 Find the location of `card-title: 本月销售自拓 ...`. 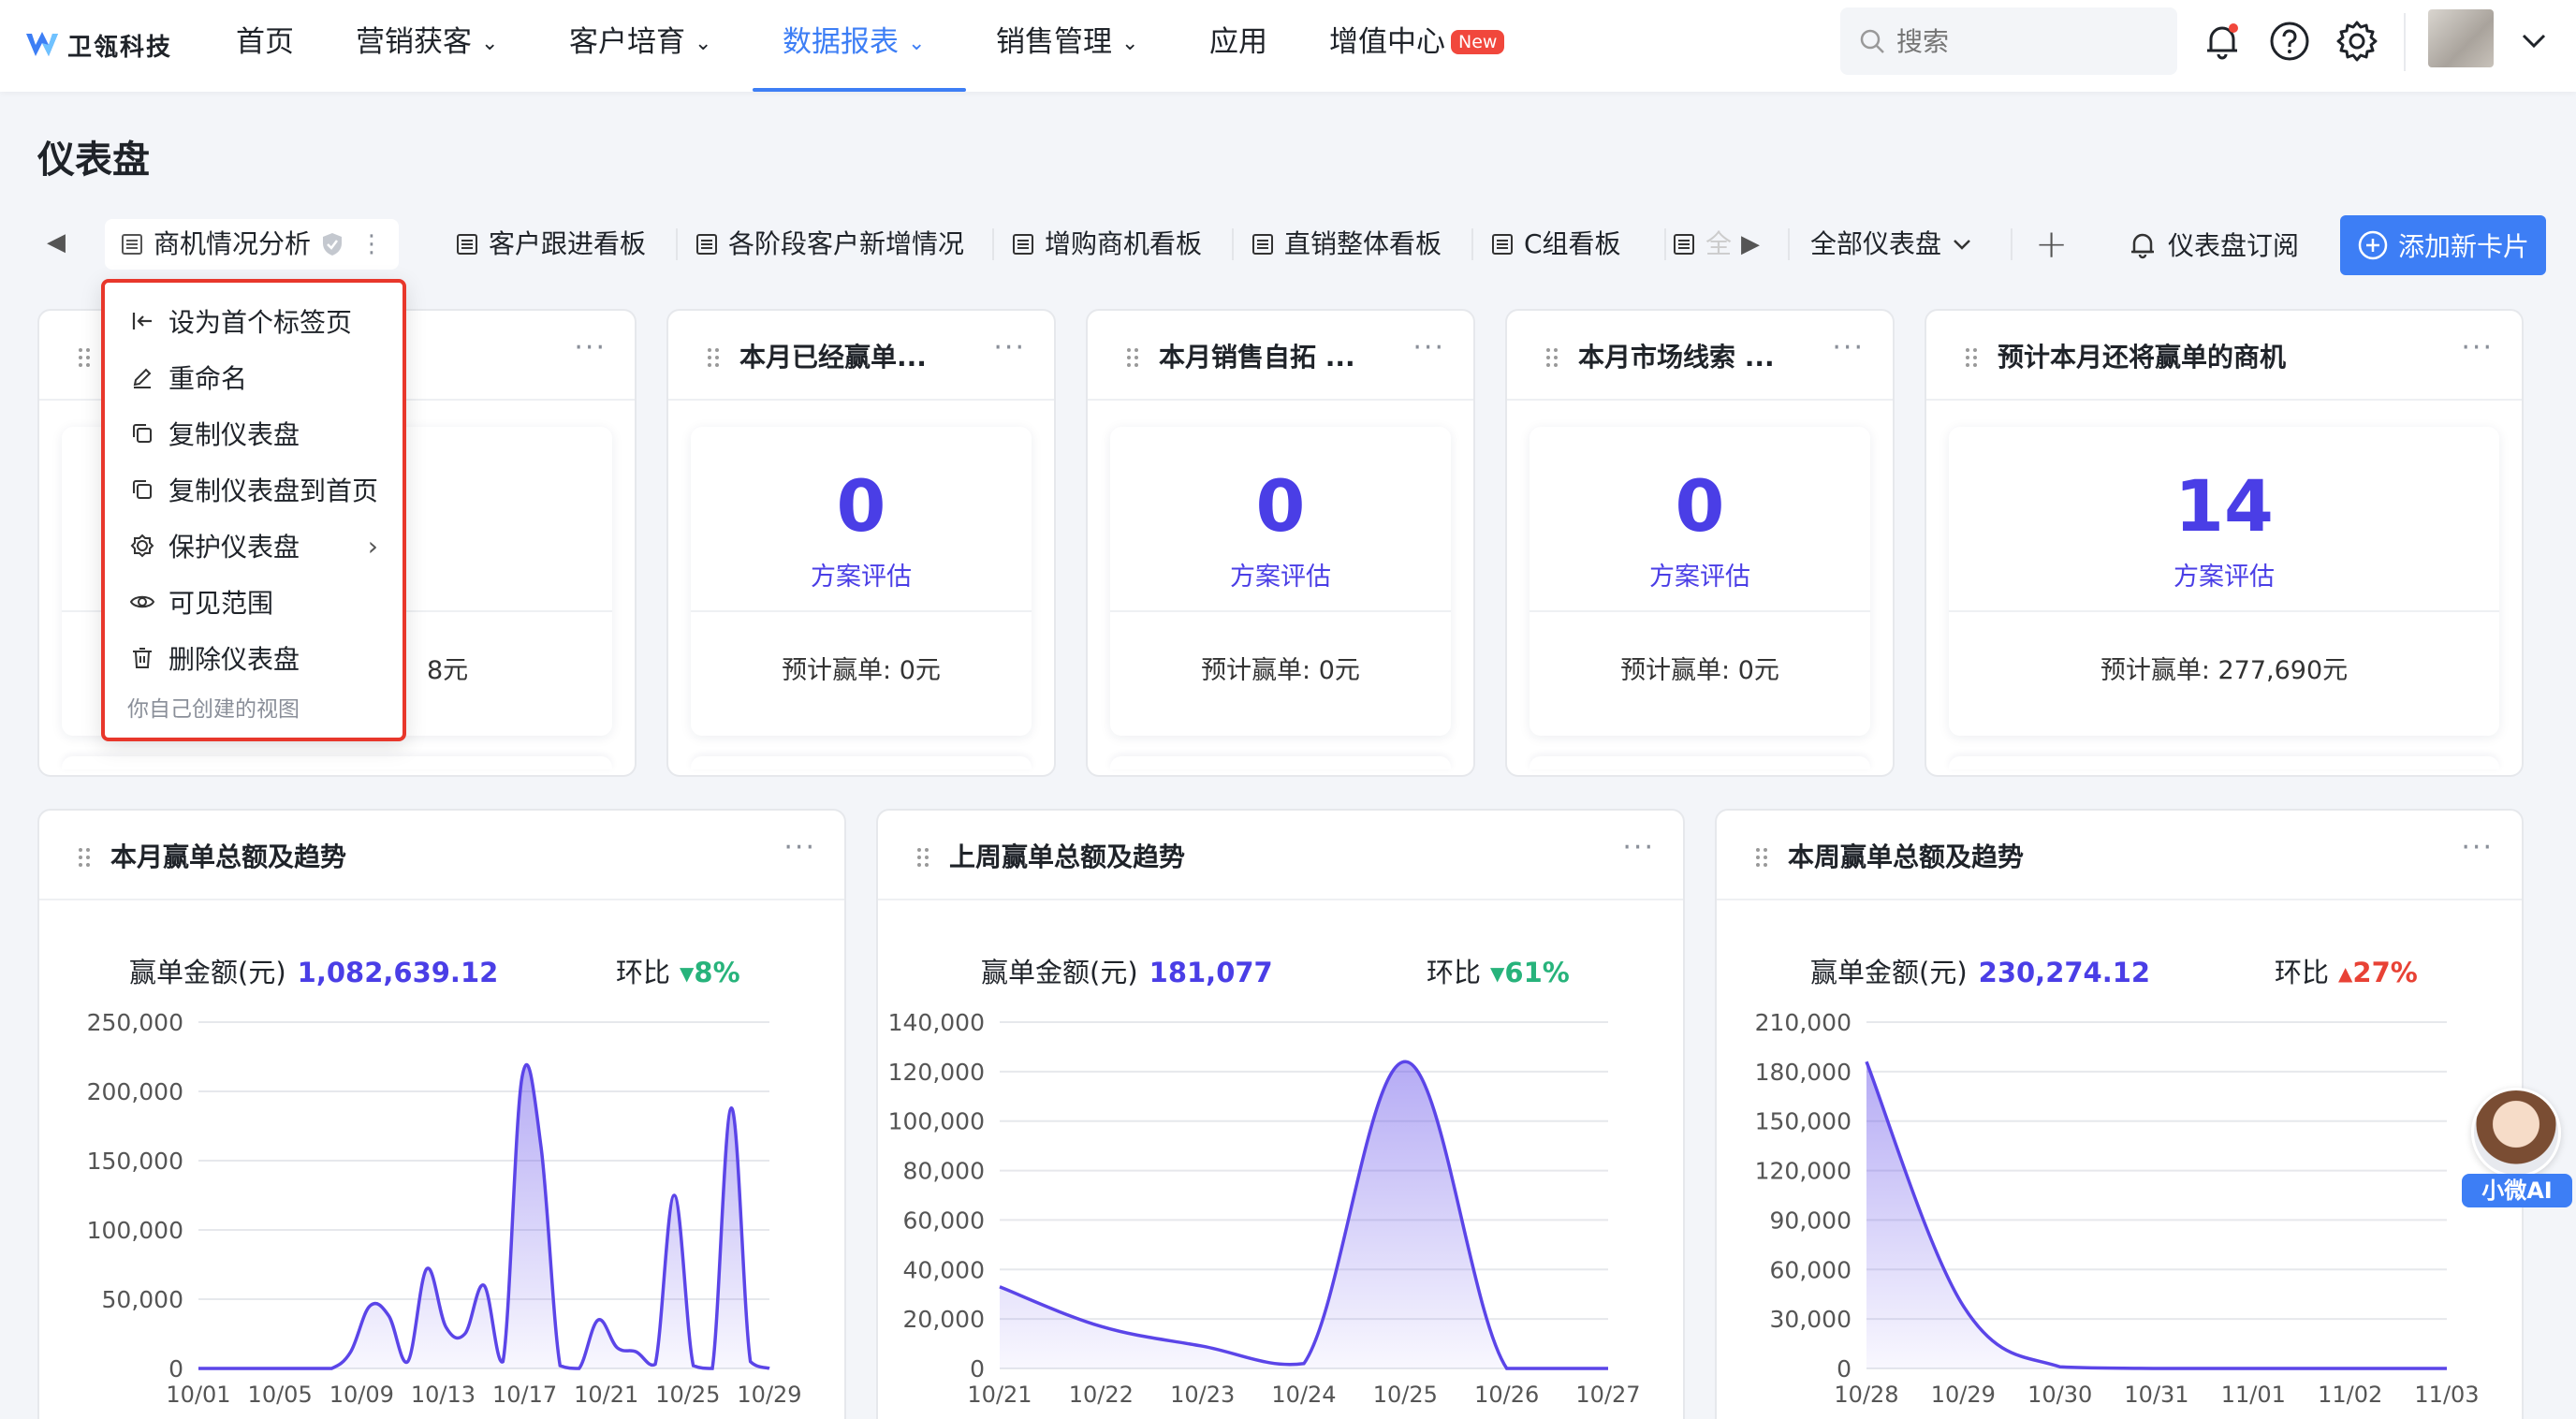

card-title: 本月销售自拓 ... is located at coordinates (1257, 357).